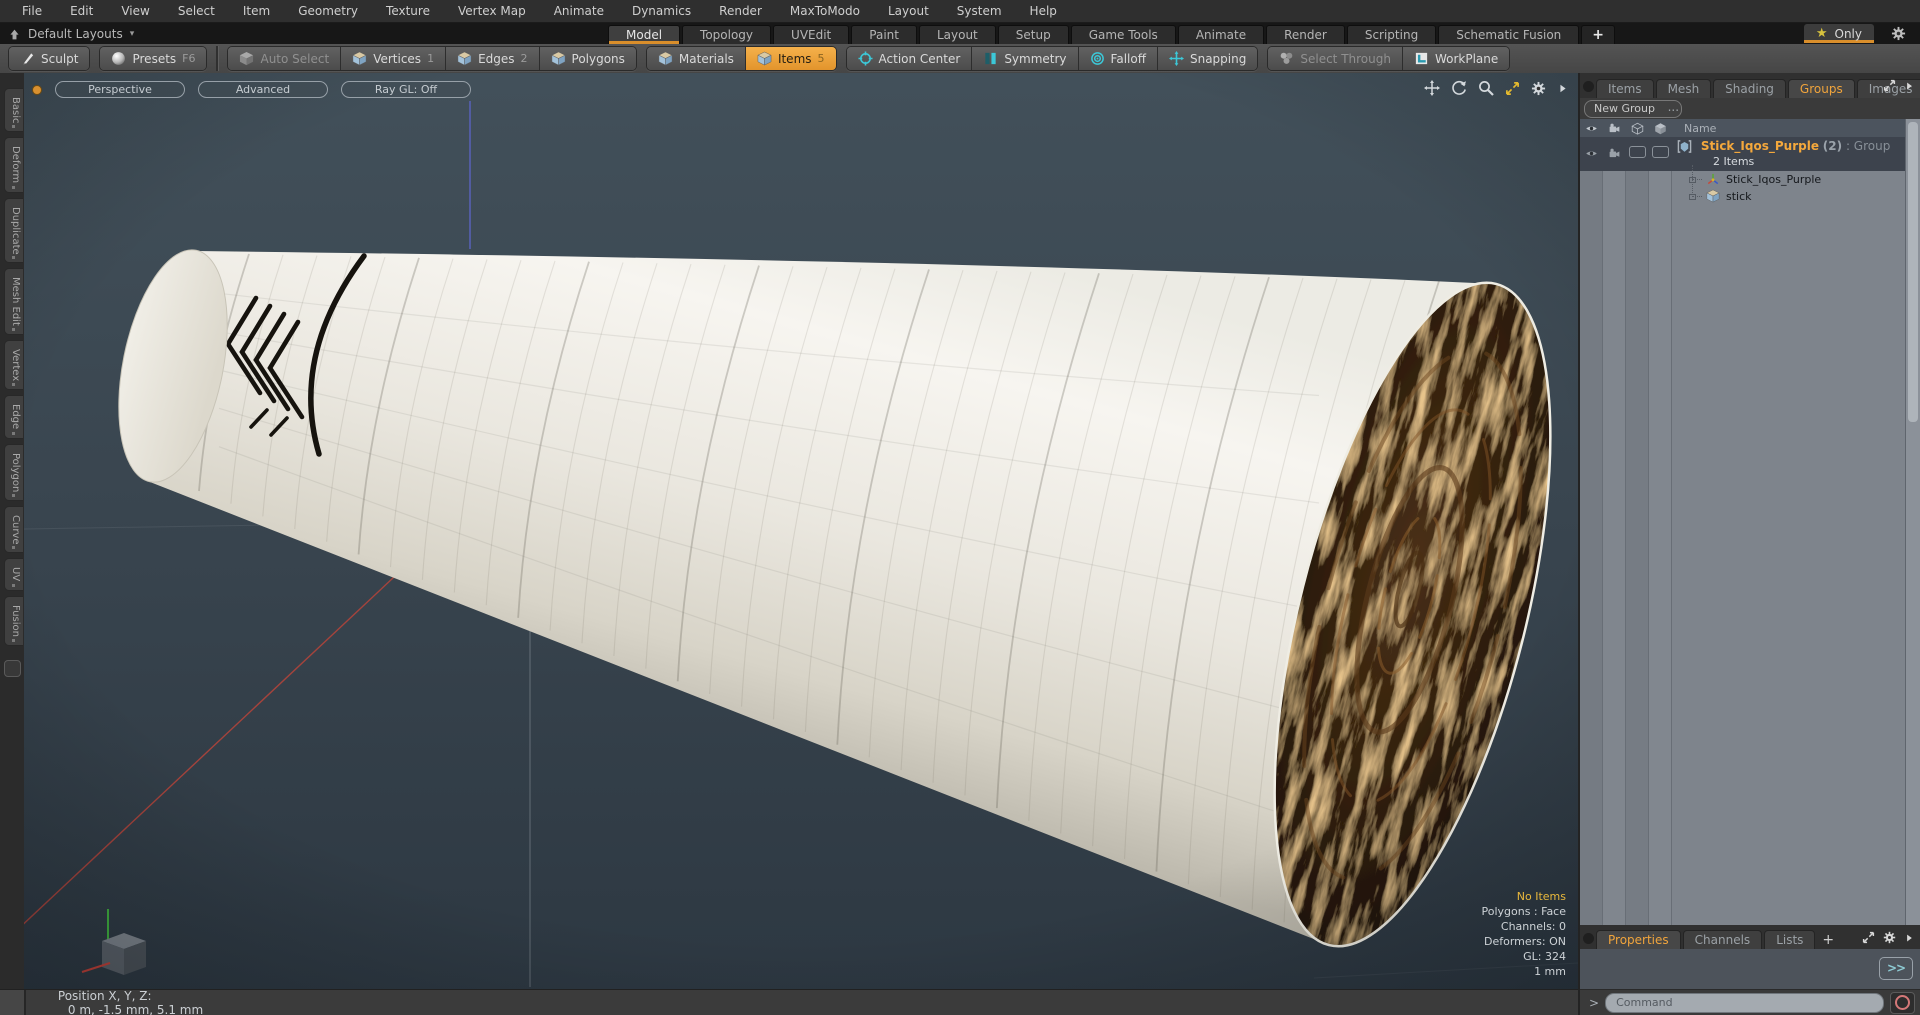 The height and width of the screenshot is (1015, 1920). Describe the element at coordinates (1391, 34) in the screenshot. I see `tab-scripting: Scripting` at that location.